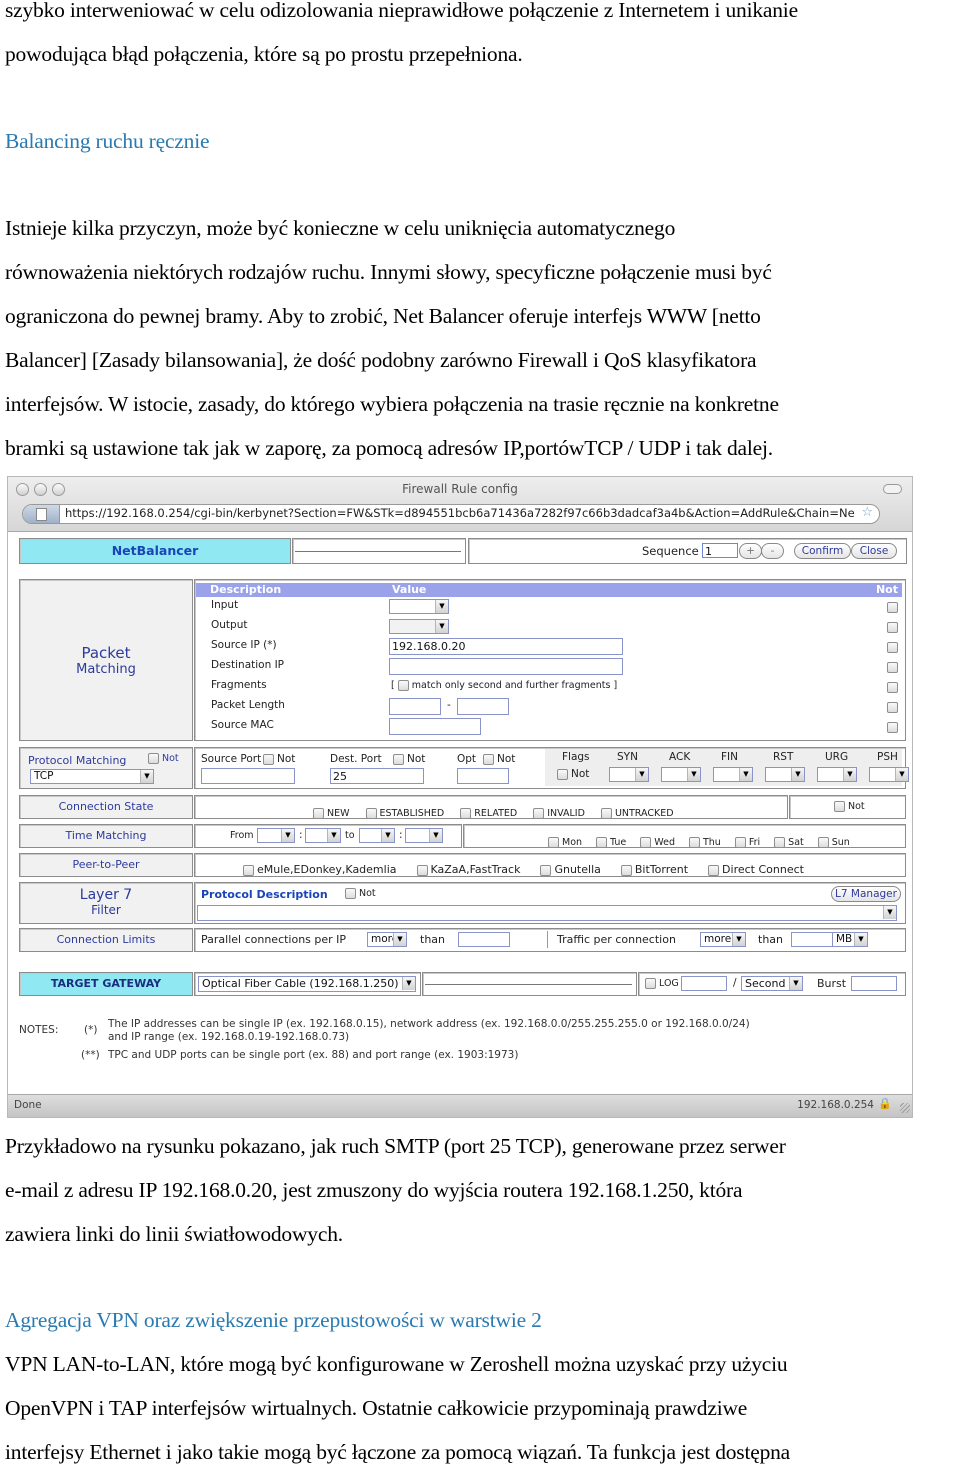  I want to click on traffic-operator-select: more ▼, so click(723, 939).